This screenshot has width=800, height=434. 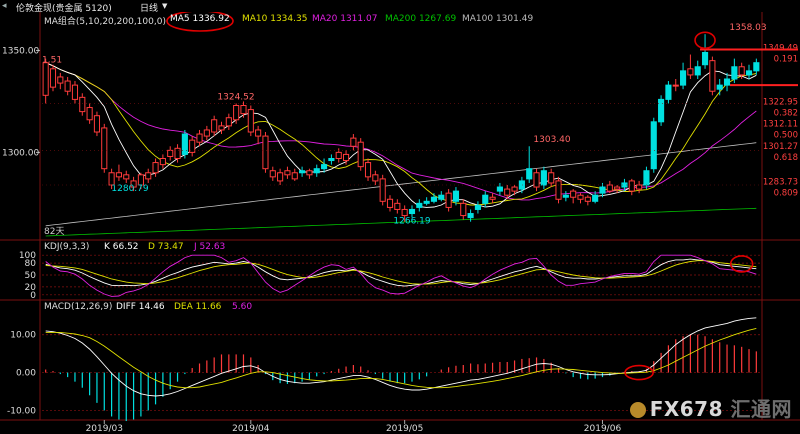 What do you see at coordinates (686, 409) in the screenshot?
I see `watermark-brand: FX678` at bounding box center [686, 409].